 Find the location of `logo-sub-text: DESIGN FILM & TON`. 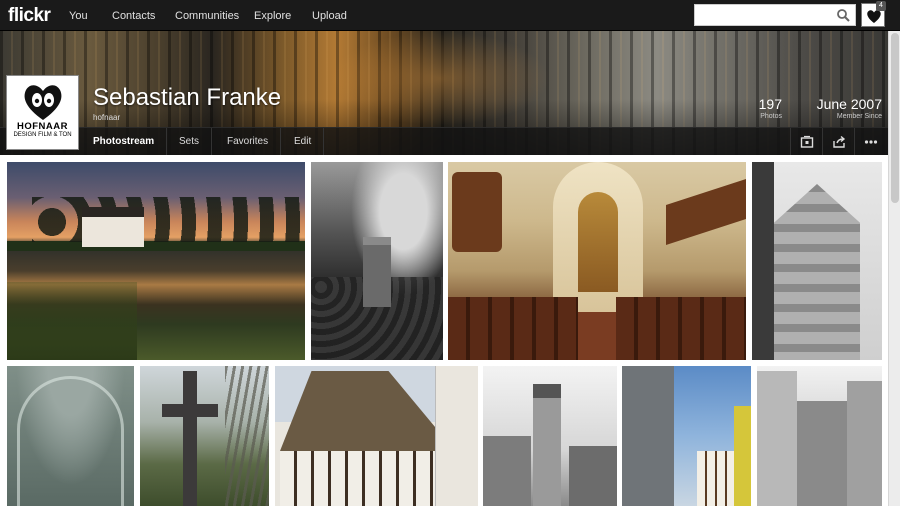

logo-sub-text: DESIGN FILM & TON is located at coordinates (42, 135).